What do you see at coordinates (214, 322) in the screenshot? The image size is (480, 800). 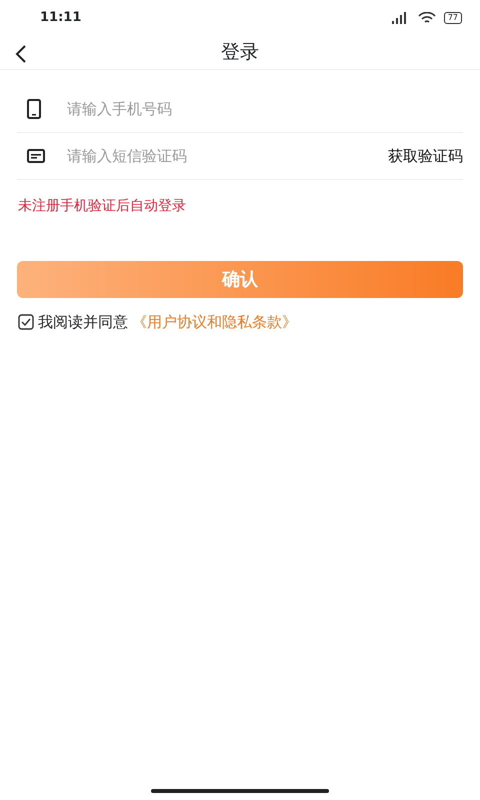 I see `agreement-link: 《用户协议和隐私条款》` at bounding box center [214, 322].